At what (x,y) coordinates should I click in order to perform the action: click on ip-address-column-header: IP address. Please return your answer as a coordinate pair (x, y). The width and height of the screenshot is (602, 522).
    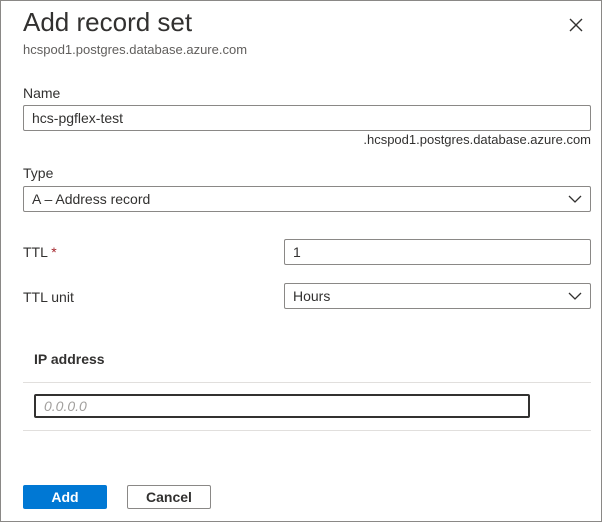
    Looking at the image, I should click on (69, 359).